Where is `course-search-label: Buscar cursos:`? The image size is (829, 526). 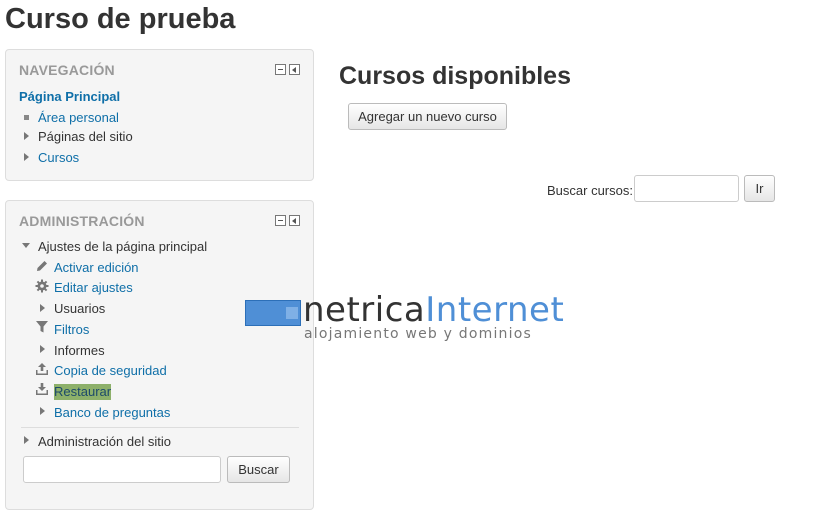
course-search-label: Buscar cursos: is located at coordinates (590, 190).